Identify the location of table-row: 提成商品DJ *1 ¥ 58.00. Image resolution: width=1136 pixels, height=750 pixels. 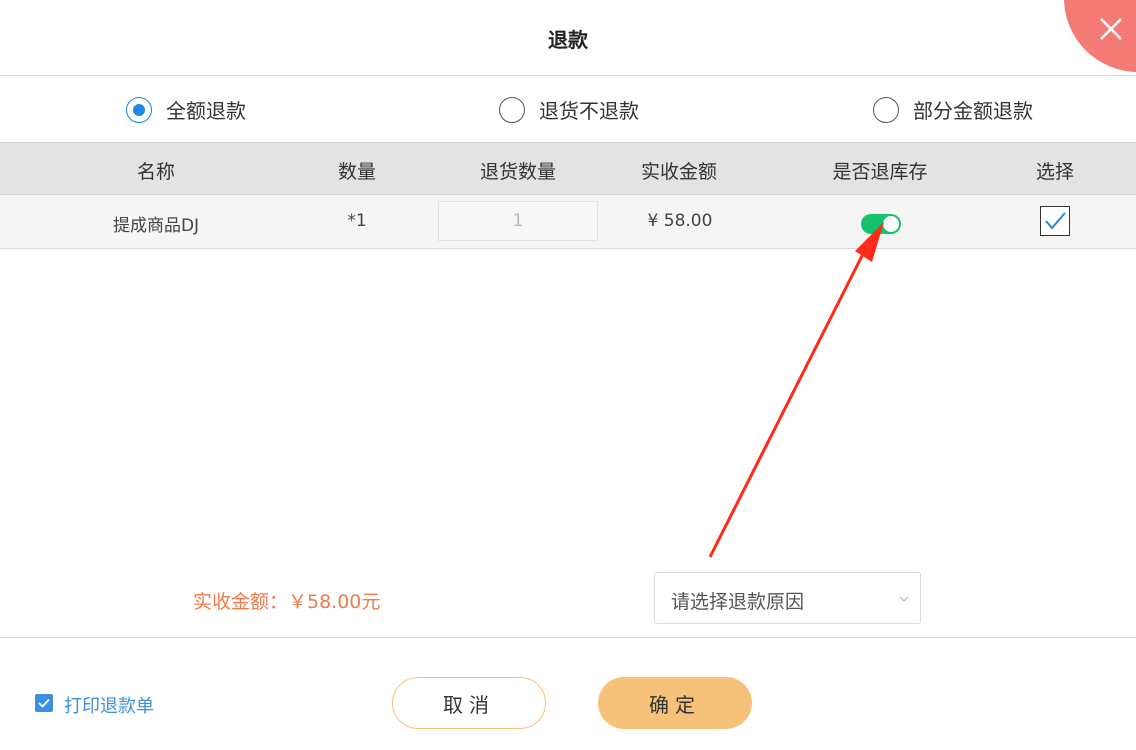
(568, 222).